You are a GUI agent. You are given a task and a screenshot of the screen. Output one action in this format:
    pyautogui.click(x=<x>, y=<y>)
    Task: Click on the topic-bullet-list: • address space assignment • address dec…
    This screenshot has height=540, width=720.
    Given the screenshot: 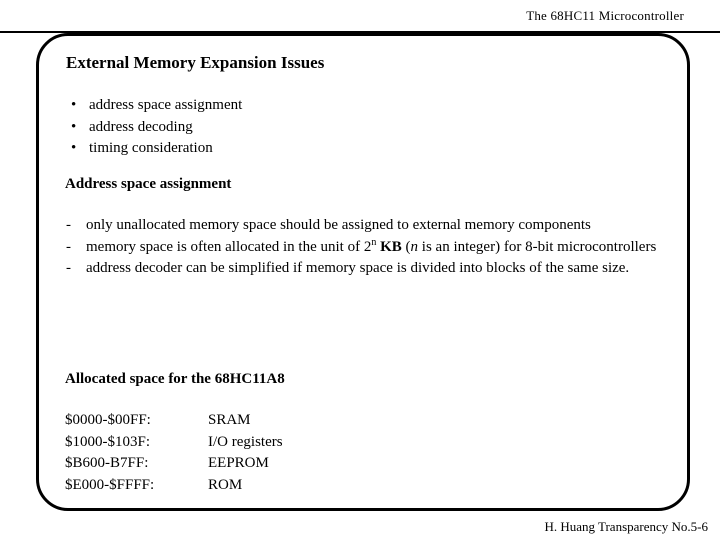 What is the action you would take?
    pyautogui.click(x=348, y=127)
    